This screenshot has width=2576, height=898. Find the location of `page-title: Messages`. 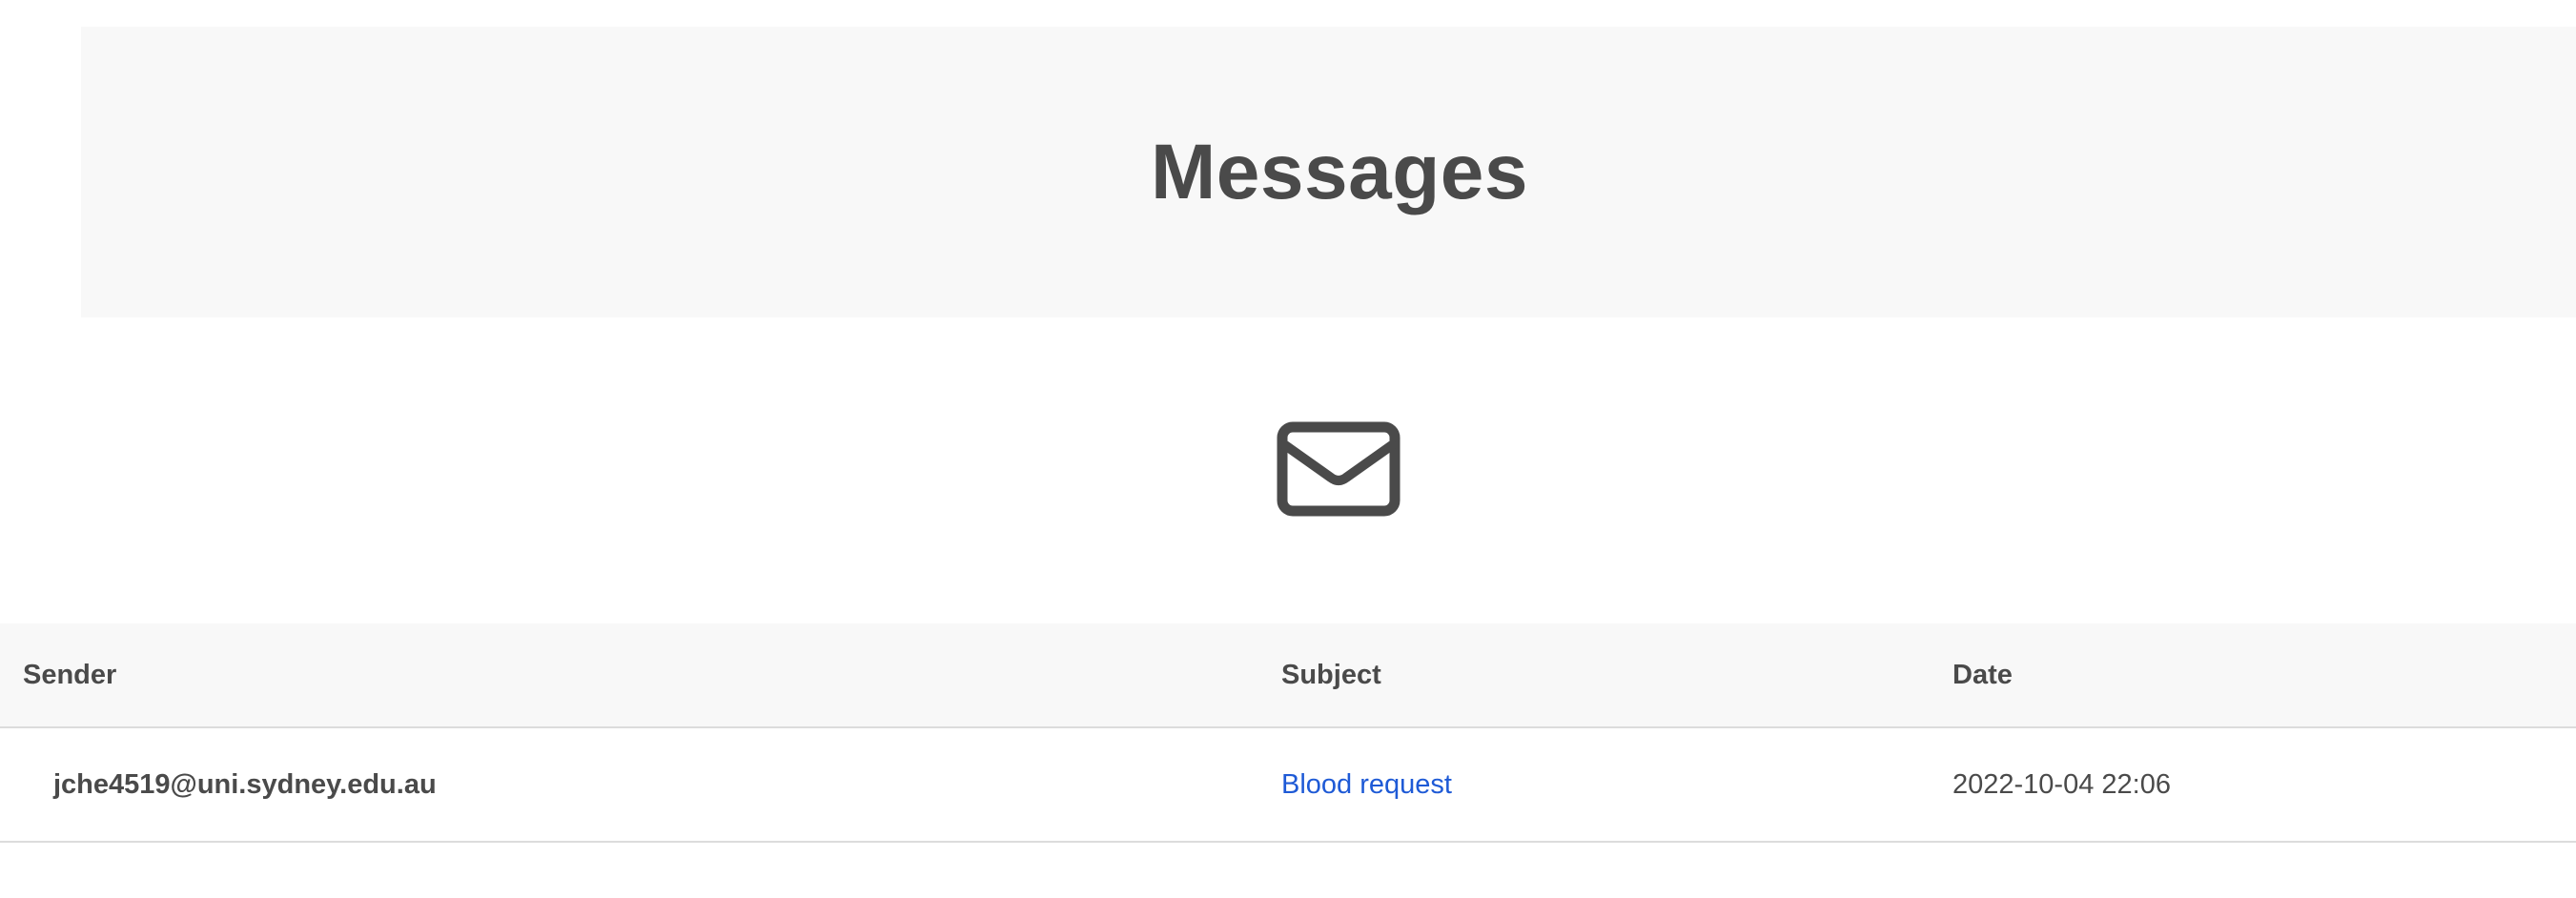

page-title: Messages is located at coordinates (1339, 171).